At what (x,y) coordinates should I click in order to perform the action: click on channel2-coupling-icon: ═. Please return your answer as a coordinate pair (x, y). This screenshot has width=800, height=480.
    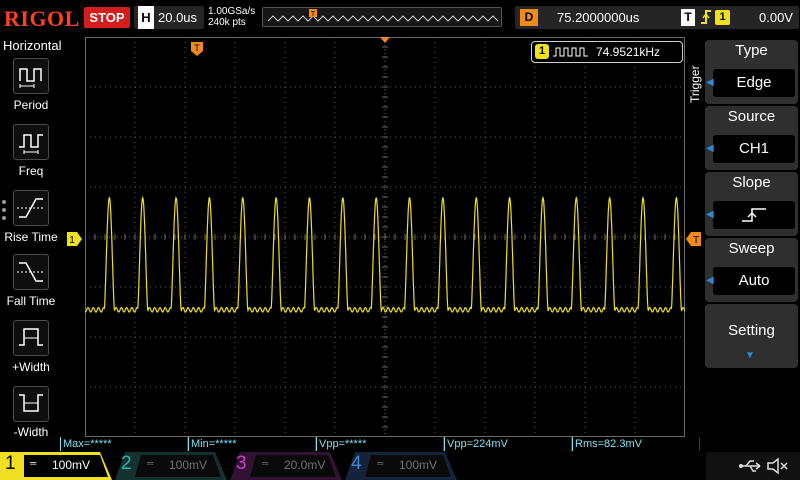
    Looking at the image, I should click on (150, 463).